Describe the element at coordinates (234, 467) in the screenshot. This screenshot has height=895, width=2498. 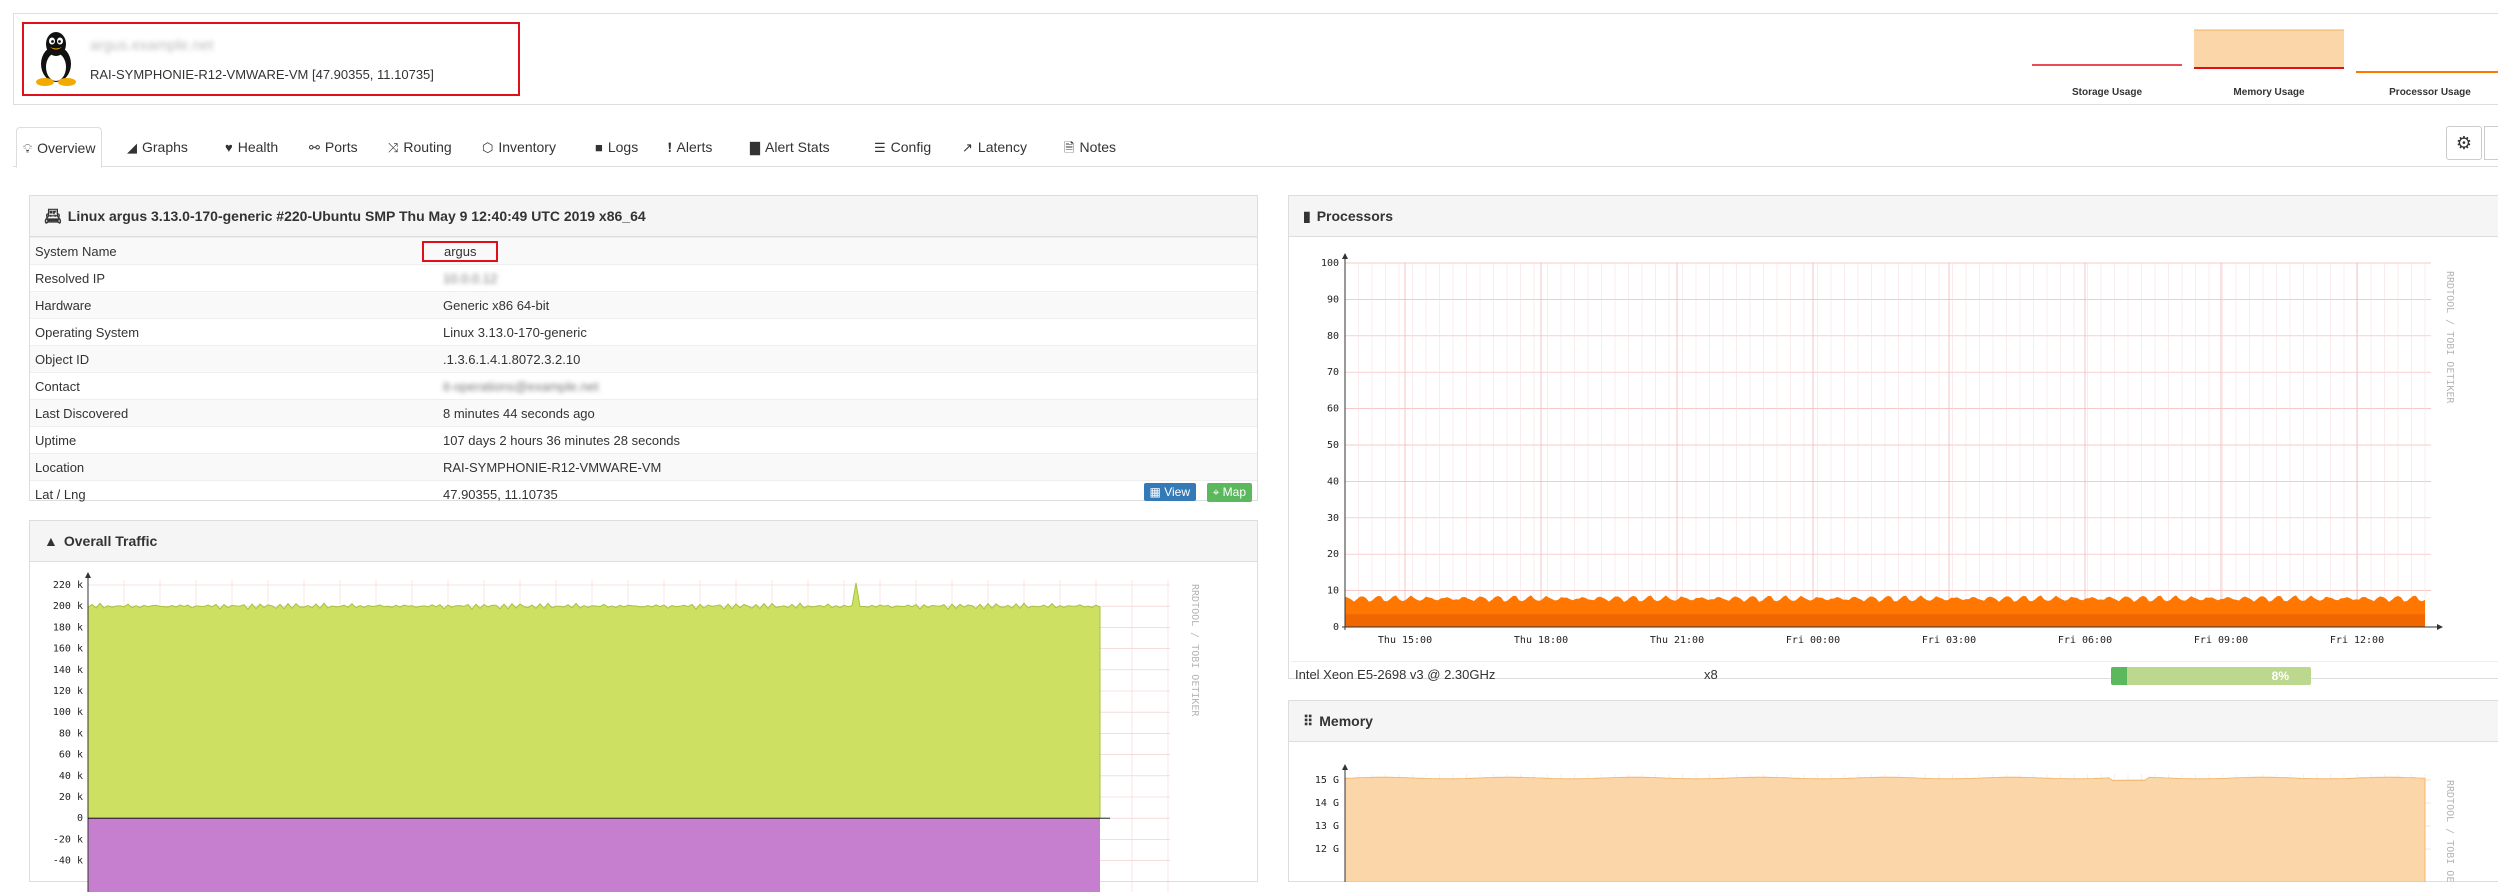
I see `row-key: Location` at that location.